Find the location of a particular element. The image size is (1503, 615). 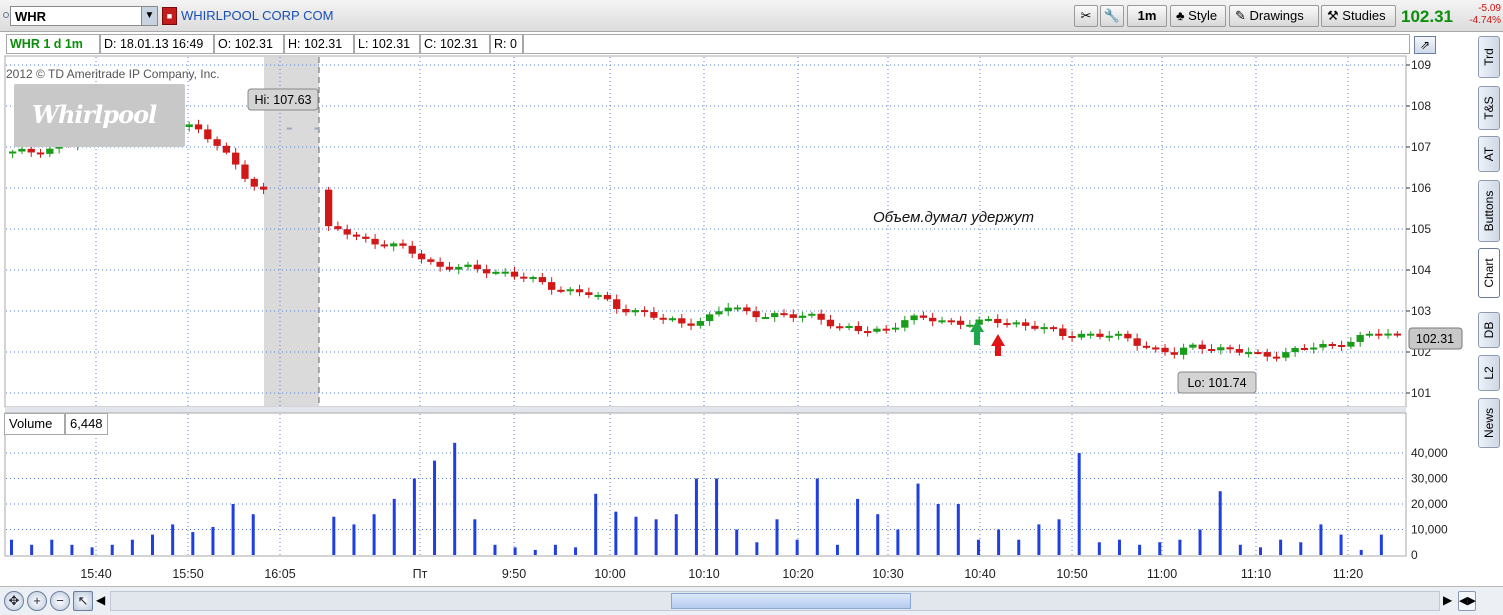

low-marker: Lo: 101.74 is located at coordinates (1217, 382).